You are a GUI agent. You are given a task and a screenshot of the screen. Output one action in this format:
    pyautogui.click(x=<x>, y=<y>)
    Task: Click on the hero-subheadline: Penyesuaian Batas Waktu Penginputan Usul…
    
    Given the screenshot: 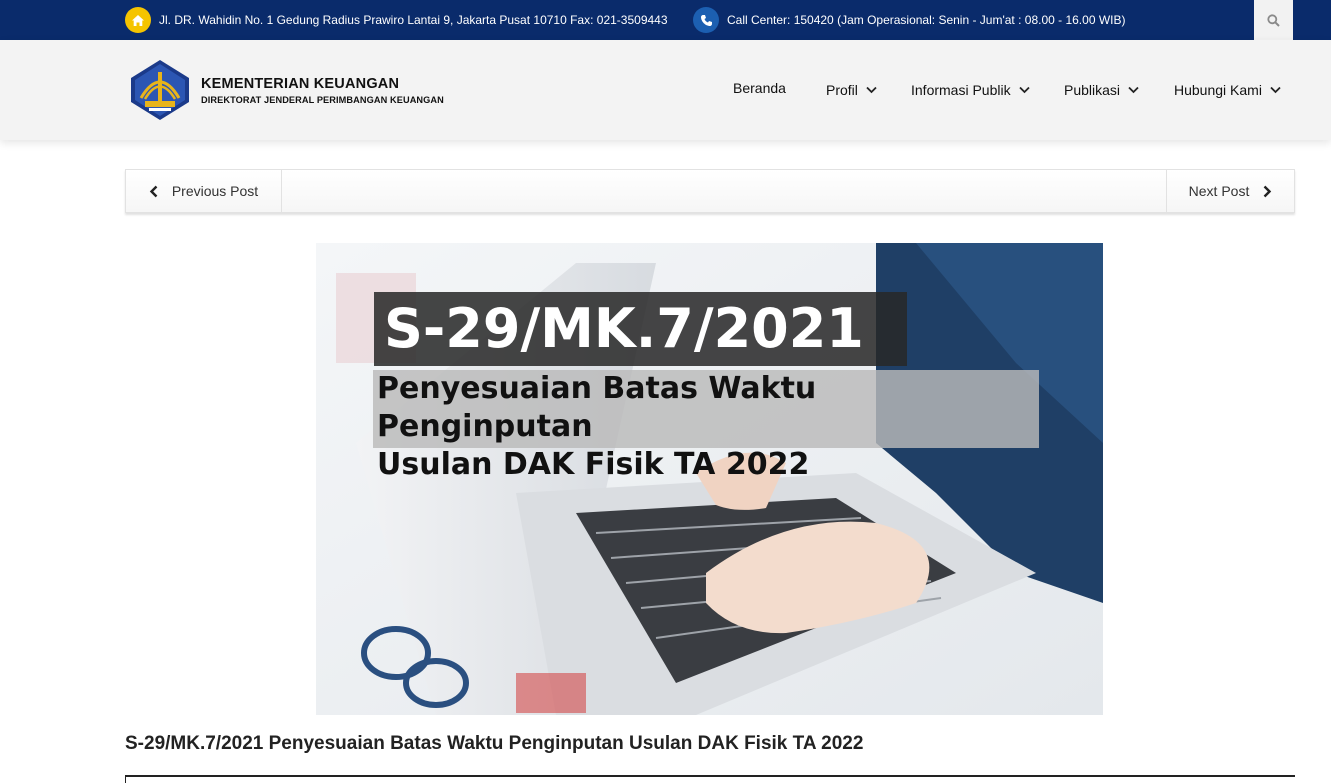 What is the action you would take?
    pyautogui.click(x=706, y=426)
    